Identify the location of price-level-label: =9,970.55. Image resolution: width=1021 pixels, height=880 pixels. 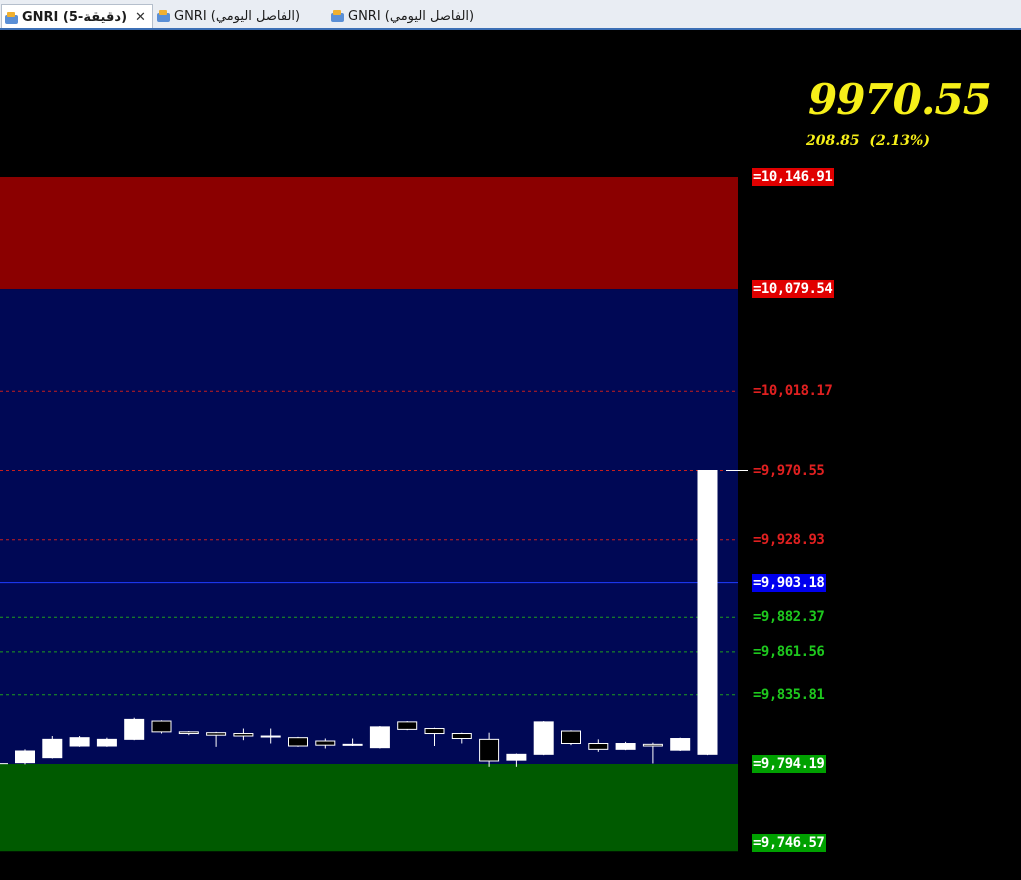
(789, 470).